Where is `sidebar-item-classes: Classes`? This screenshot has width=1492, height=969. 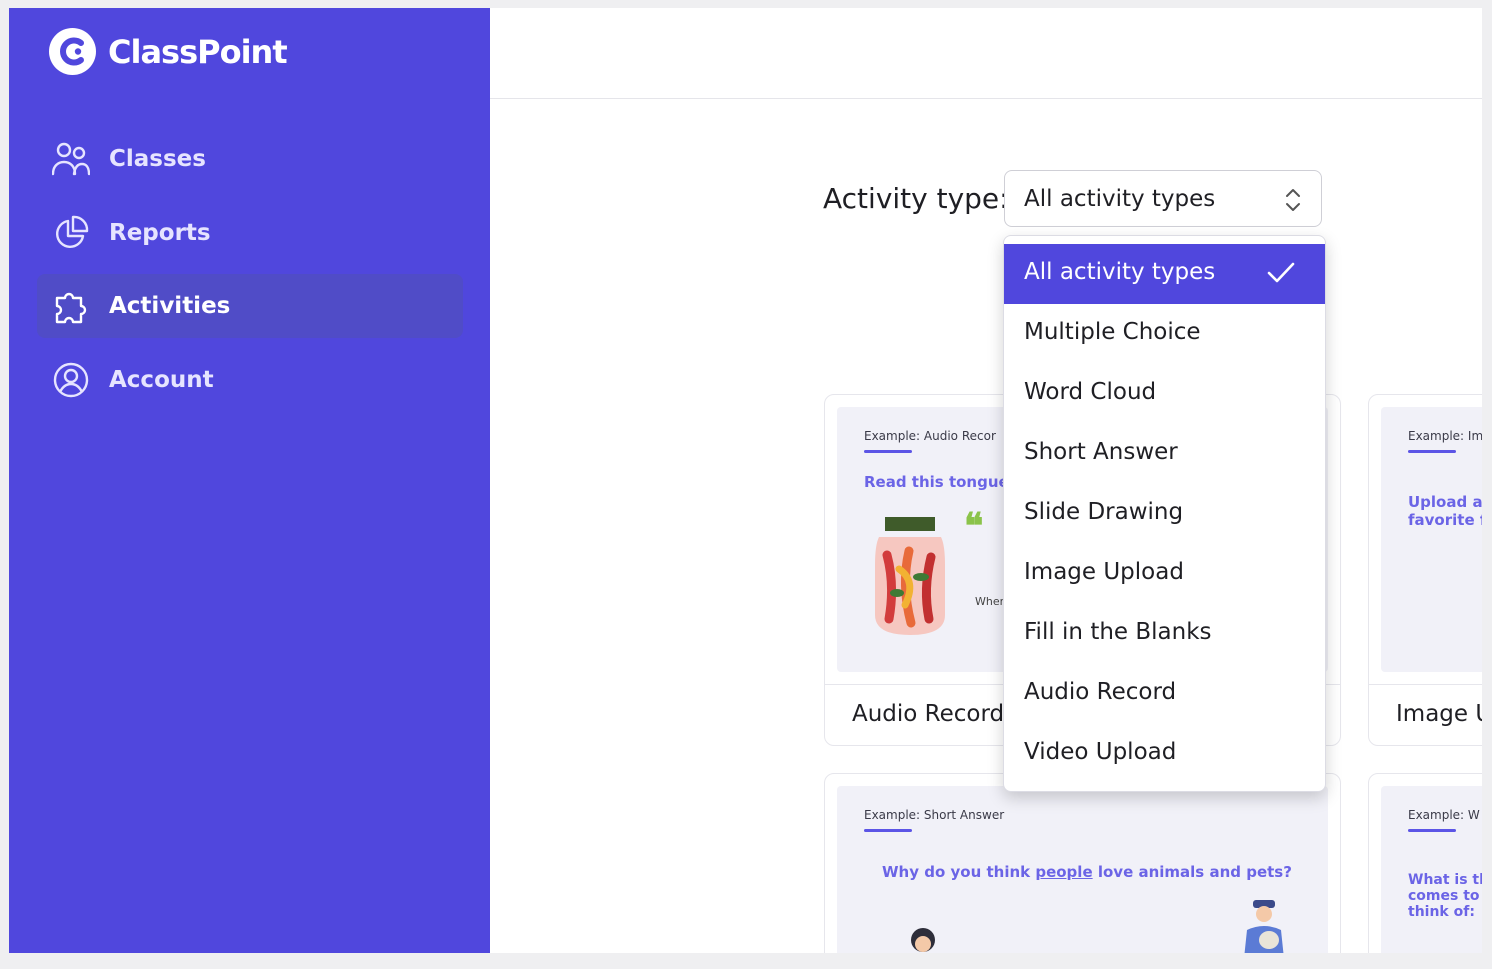 sidebar-item-classes: Classes is located at coordinates (250, 159).